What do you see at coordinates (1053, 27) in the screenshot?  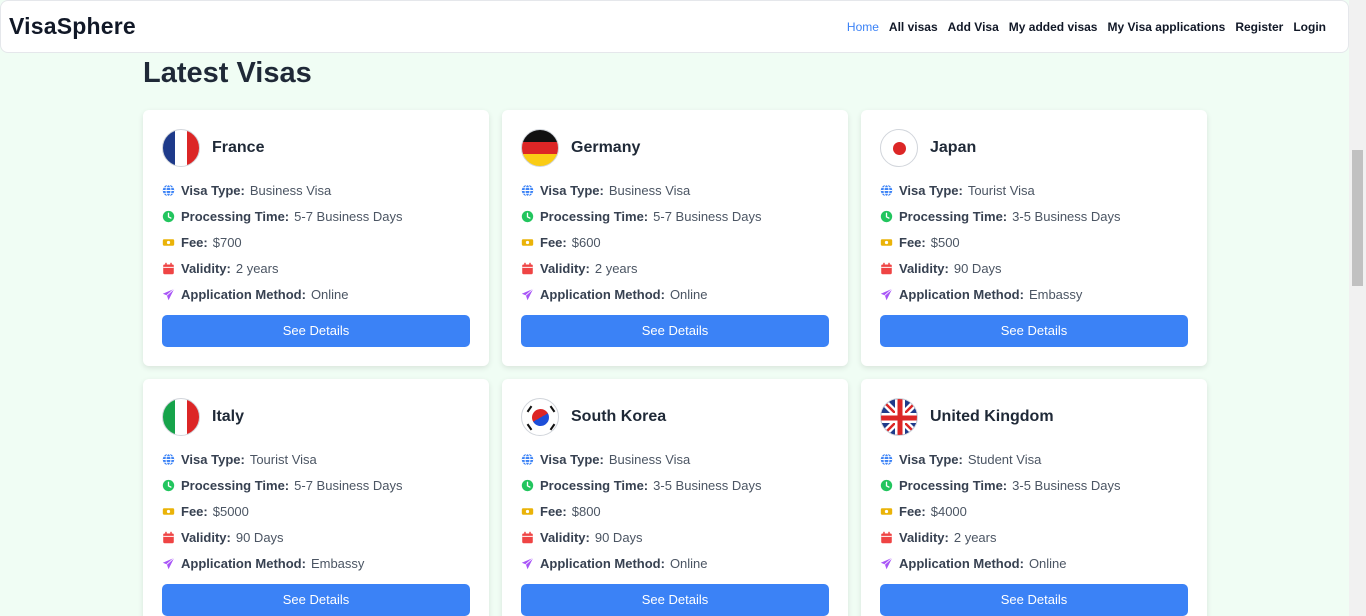 I see `nav-my-added-visas: My added visas` at bounding box center [1053, 27].